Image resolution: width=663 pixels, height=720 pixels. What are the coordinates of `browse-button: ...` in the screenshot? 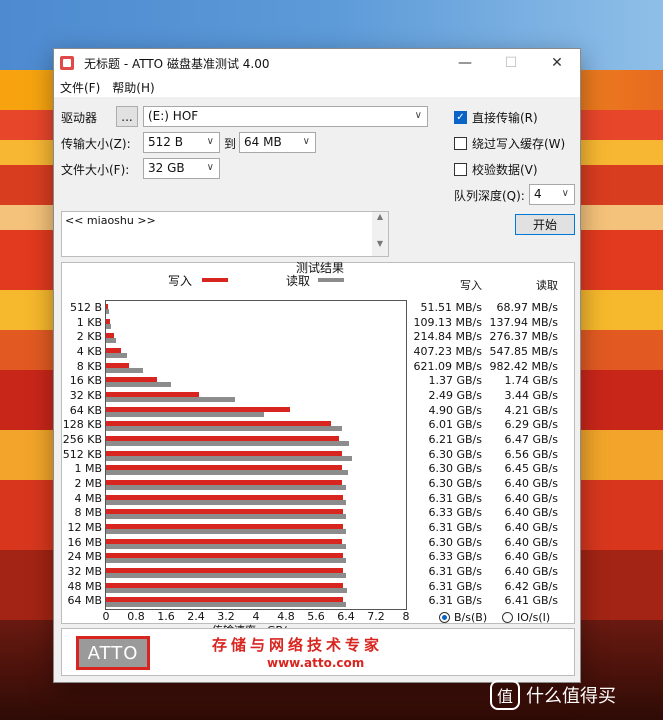 It's located at (127, 116).